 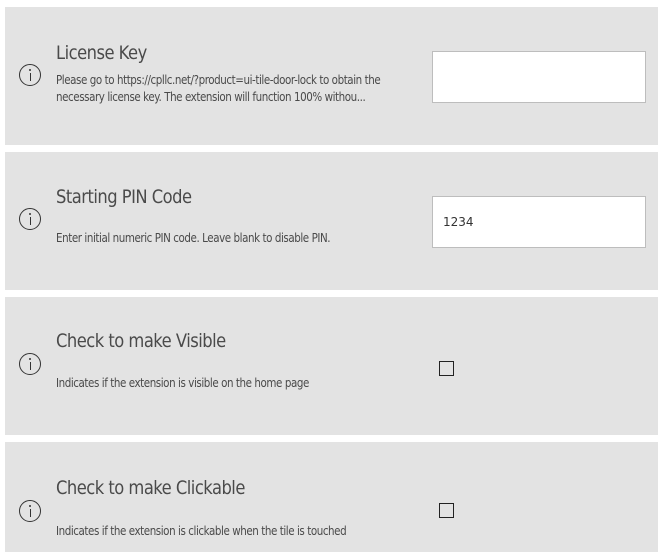 I want to click on setting-title: Starting PIN Code, so click(x=124, y=197).